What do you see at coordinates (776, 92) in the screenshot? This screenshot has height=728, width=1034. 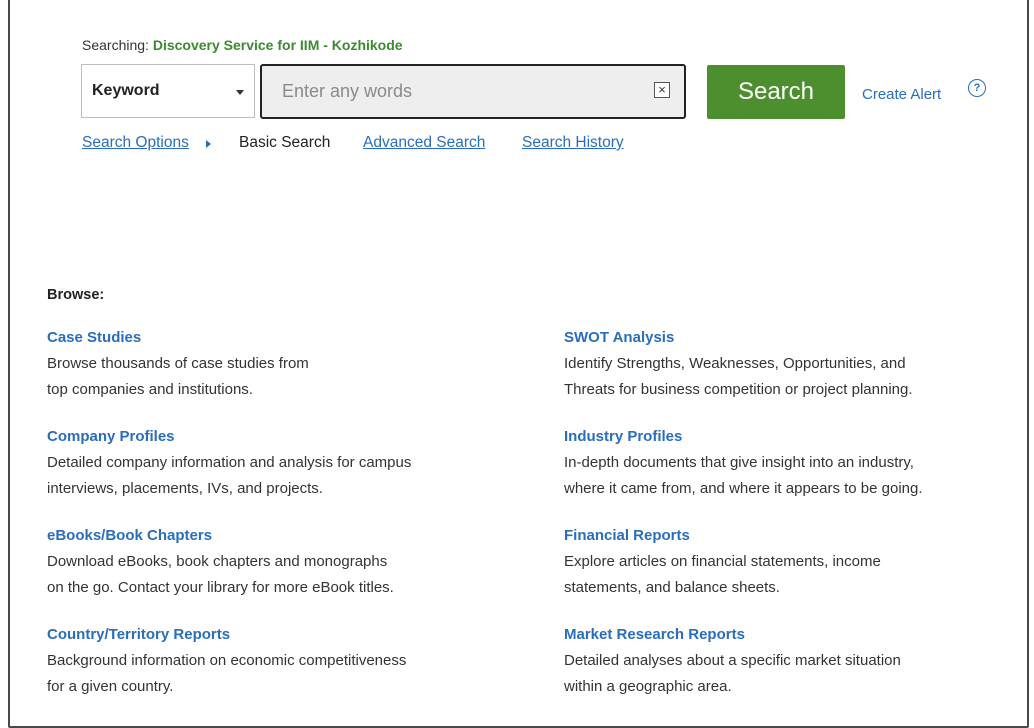 I see `search-button: Search` at bounding box center [776, 92].